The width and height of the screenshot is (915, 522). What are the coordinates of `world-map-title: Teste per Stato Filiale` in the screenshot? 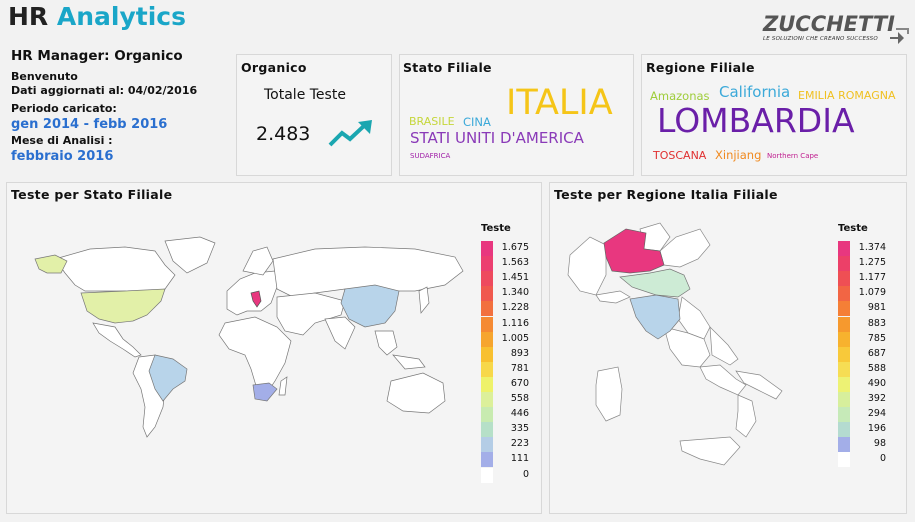 It's located at (92, 194).